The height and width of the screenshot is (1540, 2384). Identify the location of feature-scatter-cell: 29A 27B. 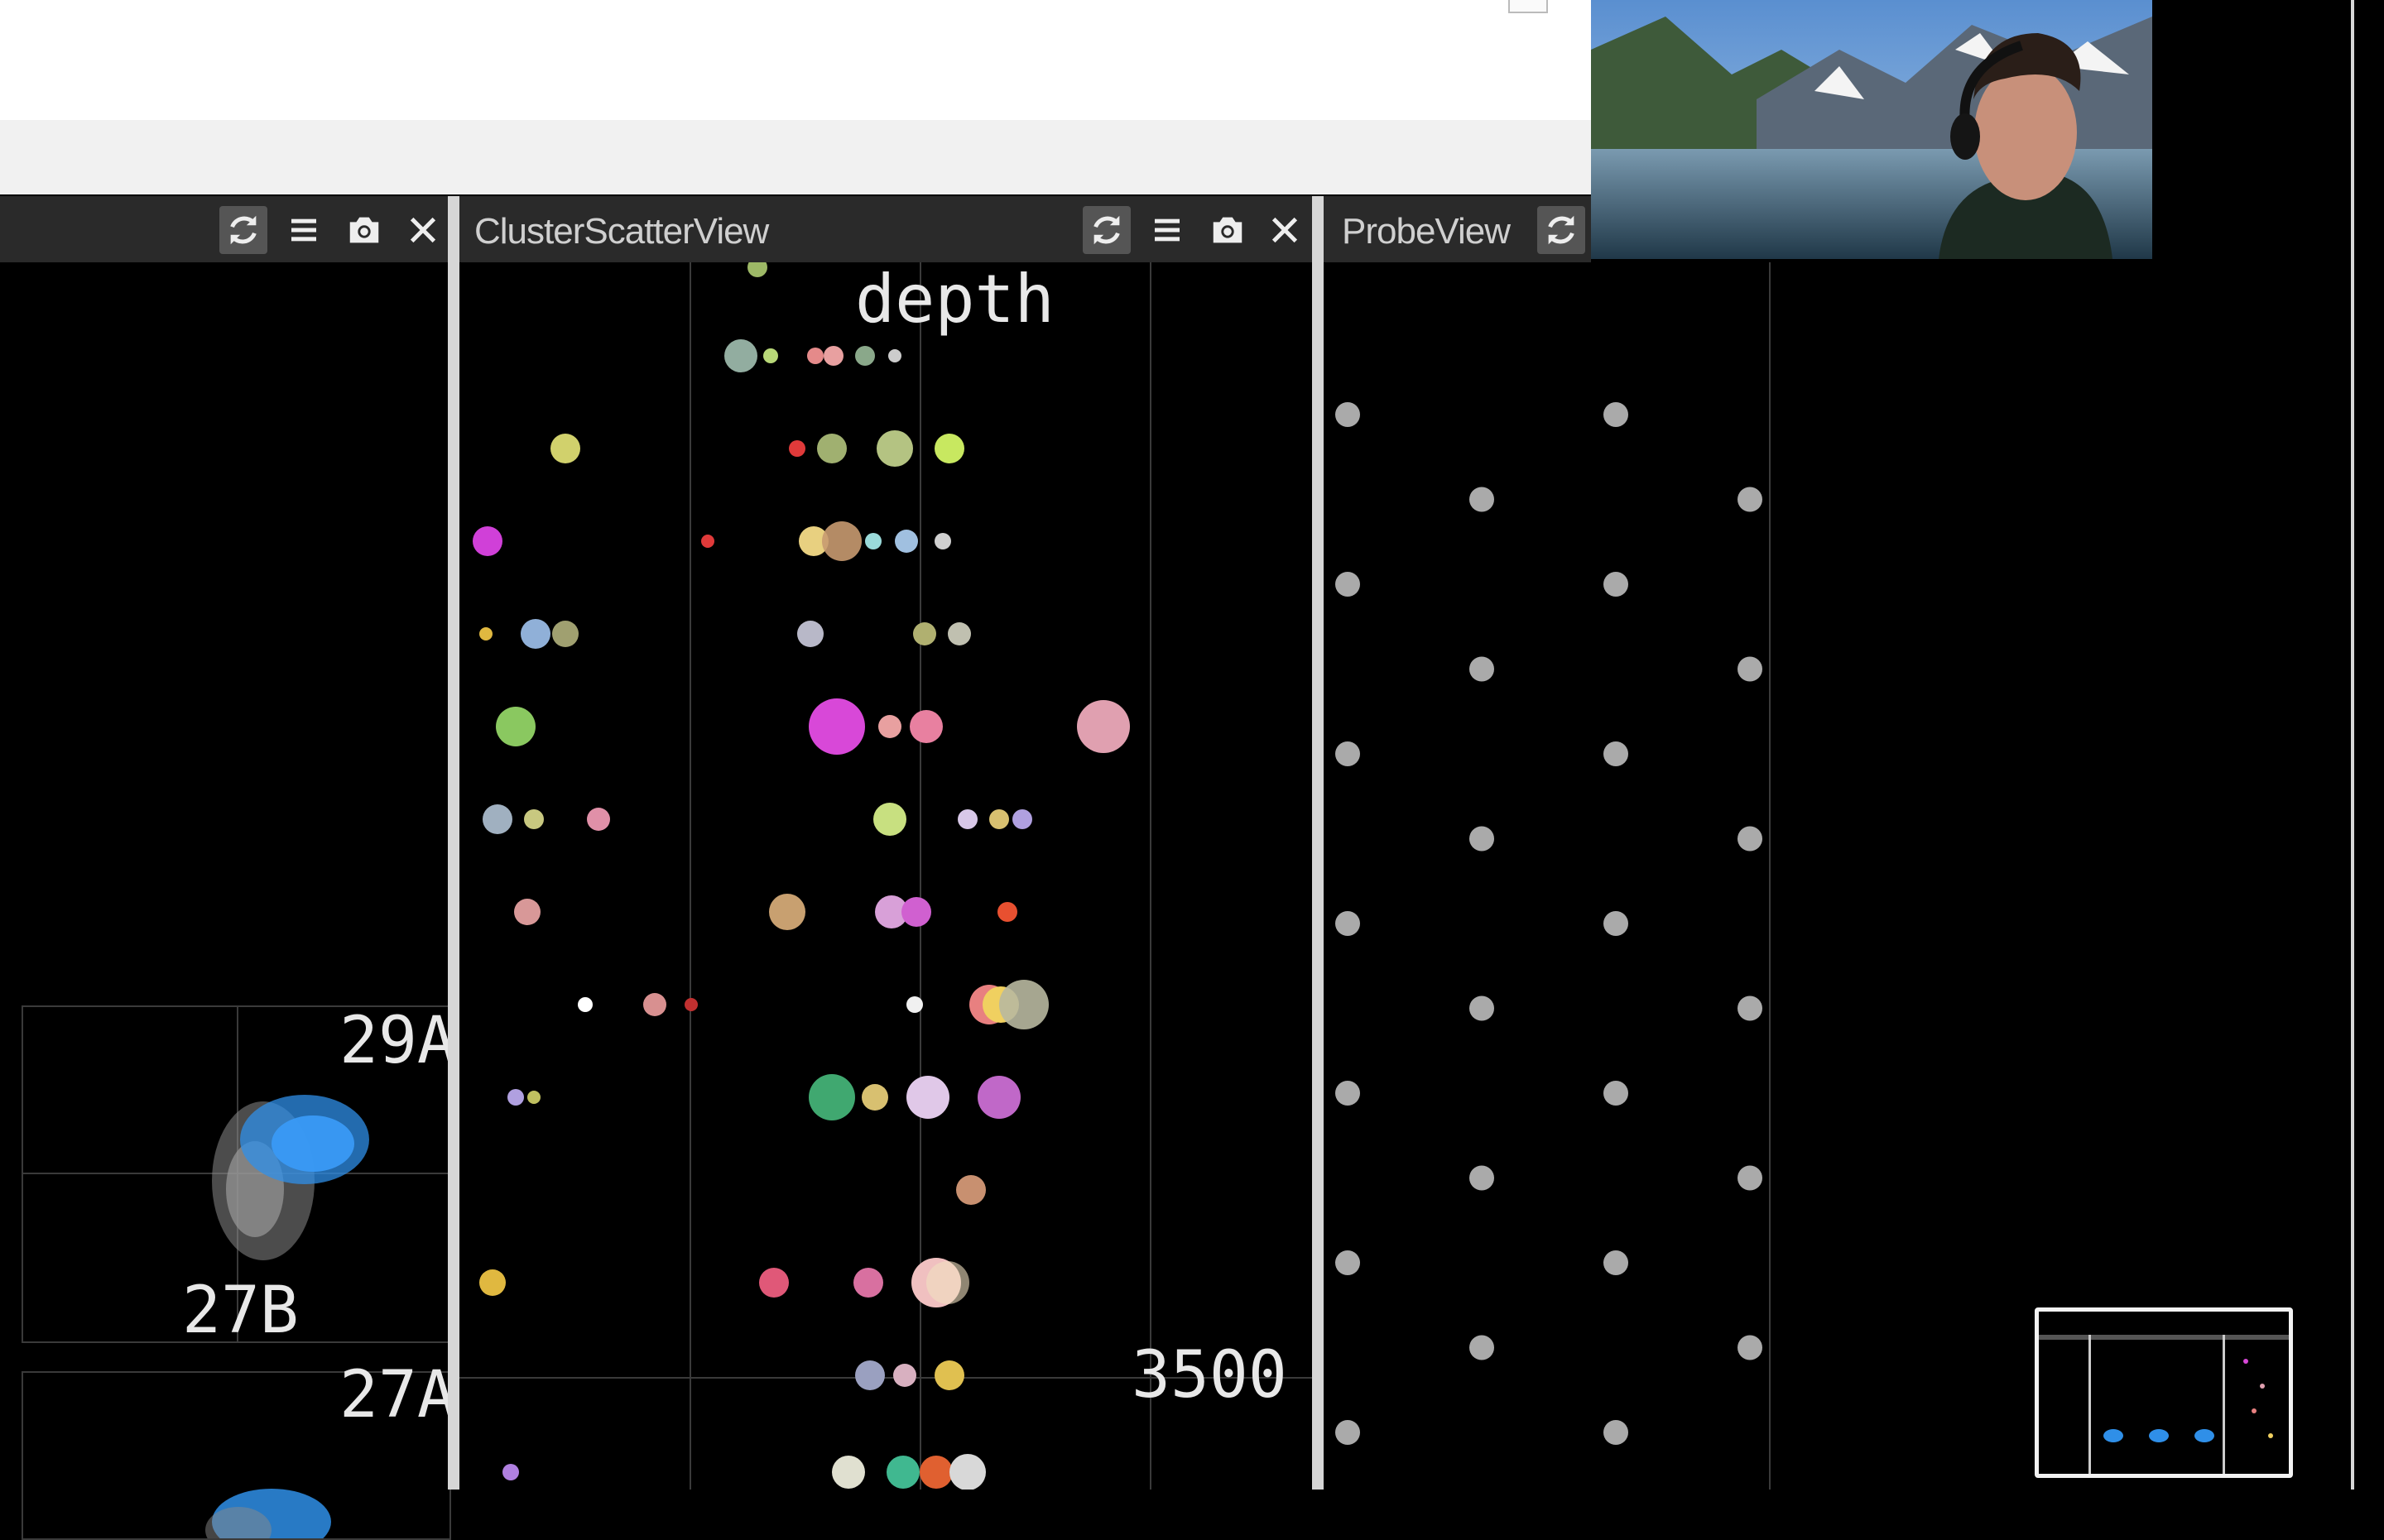
(239, 1176).